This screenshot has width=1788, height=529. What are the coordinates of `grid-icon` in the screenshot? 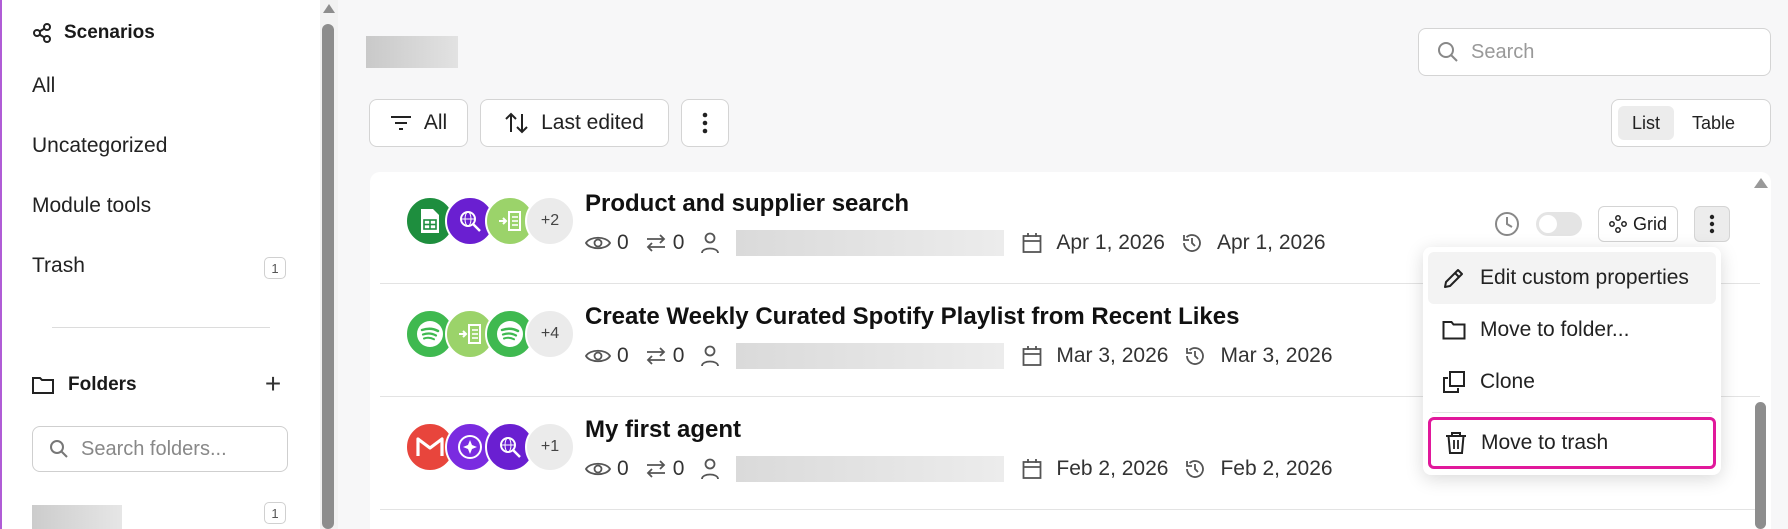 It's located at (1618, 224).